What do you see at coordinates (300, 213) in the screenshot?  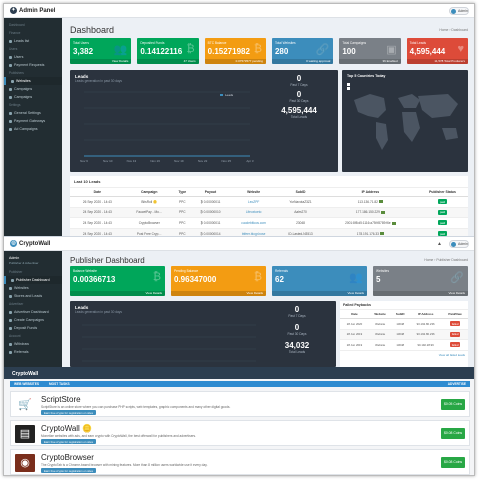 I see `table-cell: Aalm270` at bounding box center [300, 213].